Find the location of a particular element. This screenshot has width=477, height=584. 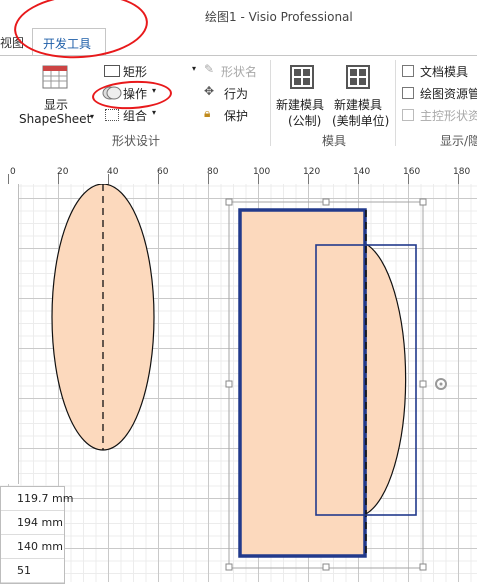

rectangle-button: 矩形 ▾ is located at coordinates (150, 71).